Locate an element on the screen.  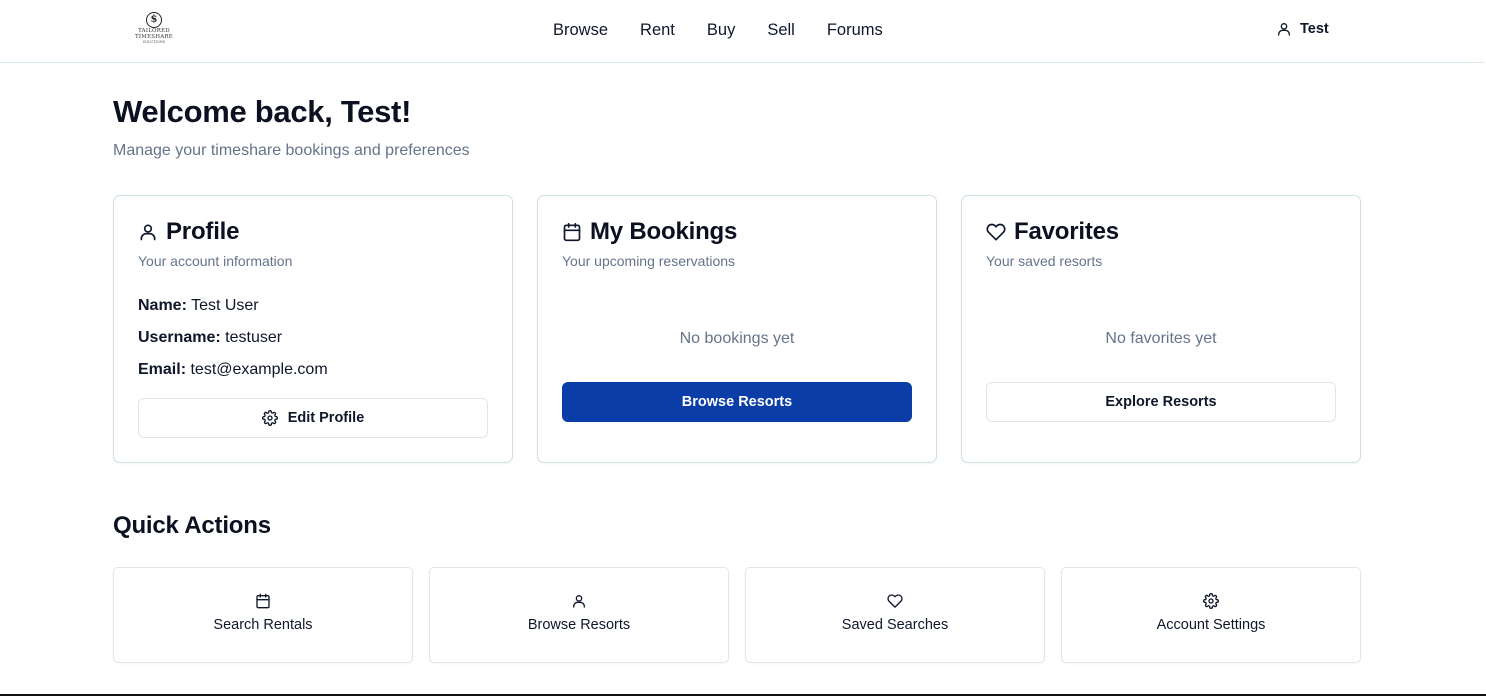
explore-resorts-button: Explore Resorts is located at coordinates (1161, 402).